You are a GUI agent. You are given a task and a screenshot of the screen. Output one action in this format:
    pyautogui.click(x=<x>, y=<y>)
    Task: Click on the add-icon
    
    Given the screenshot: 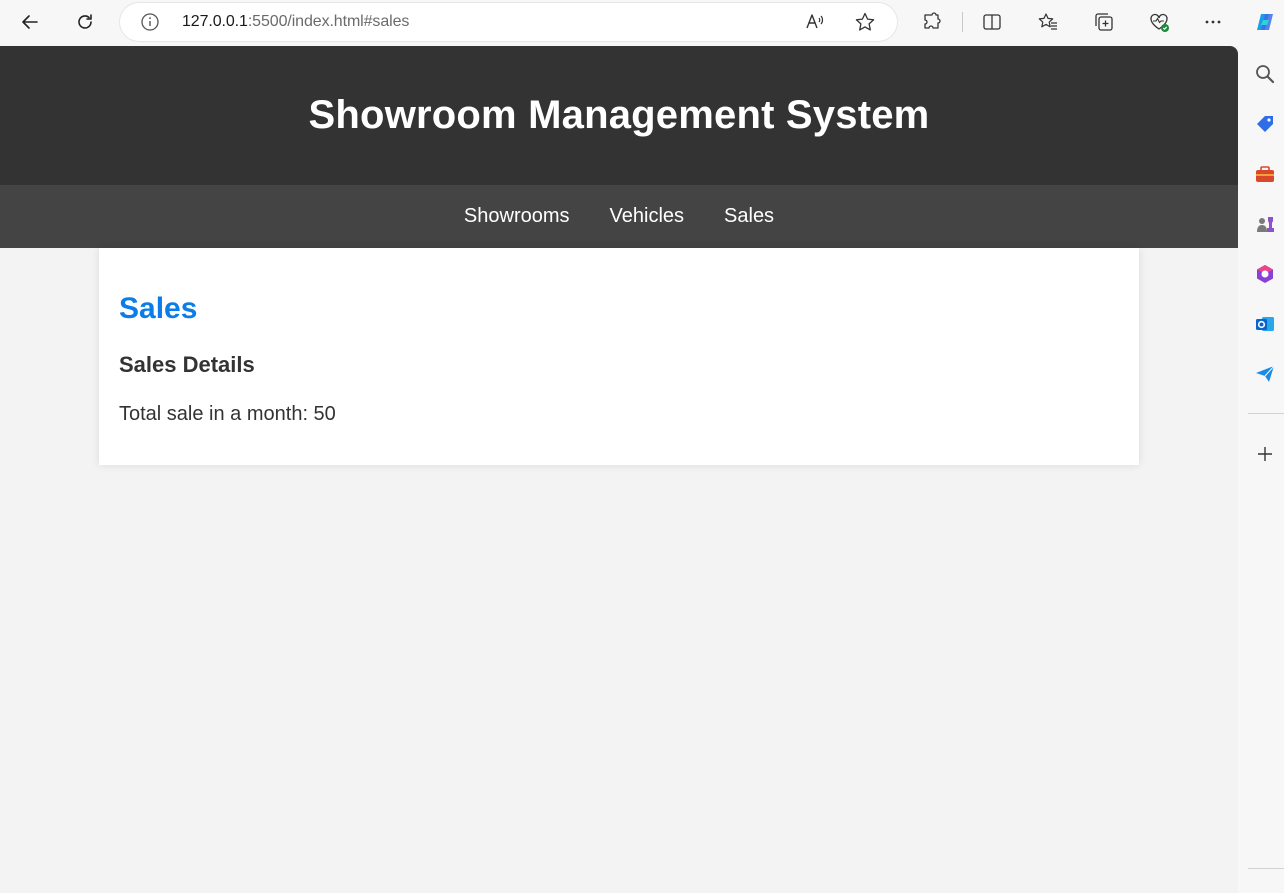 What is the action you would take?
    pyautogui.click(x=1265, y=454)
    